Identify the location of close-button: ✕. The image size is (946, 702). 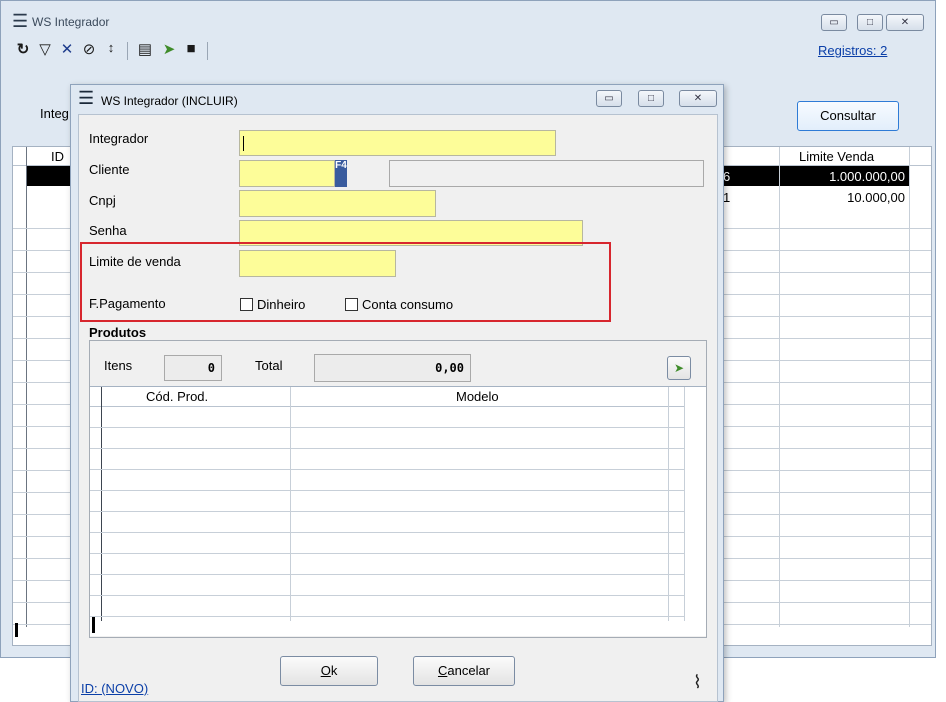
(905, 22).